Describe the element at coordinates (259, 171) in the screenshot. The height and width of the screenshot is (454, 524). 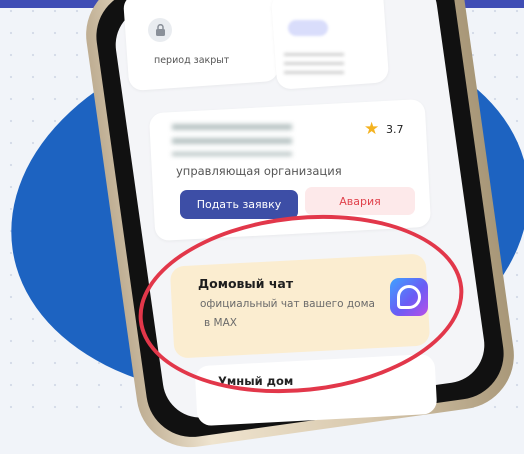
I see `organization-role: управляющая организация` at that location.